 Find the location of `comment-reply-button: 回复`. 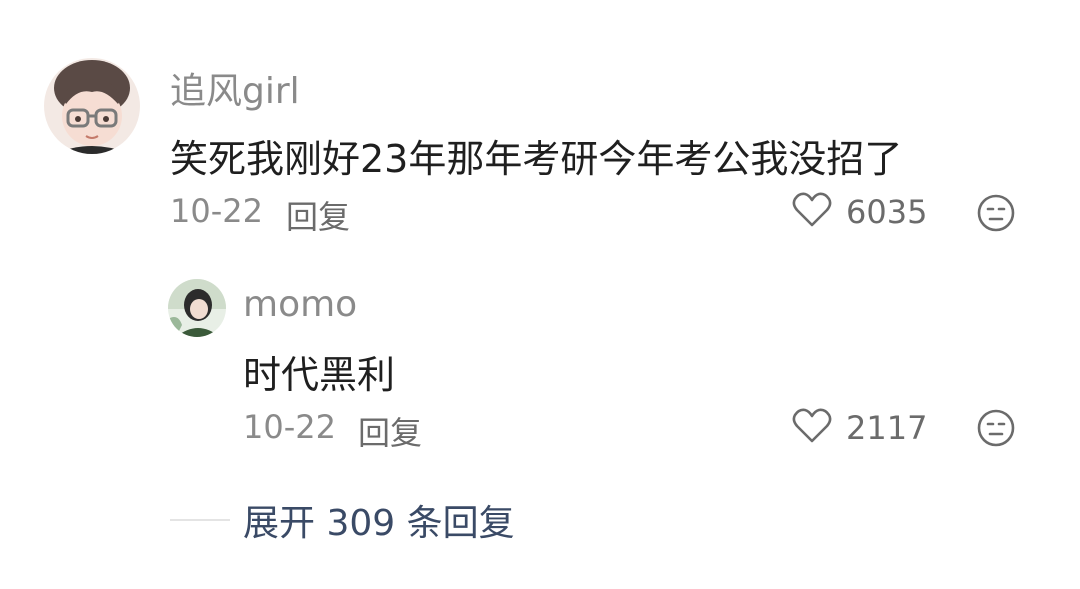

comment-reply-button: 回复 is located at coordinates (318, 215).